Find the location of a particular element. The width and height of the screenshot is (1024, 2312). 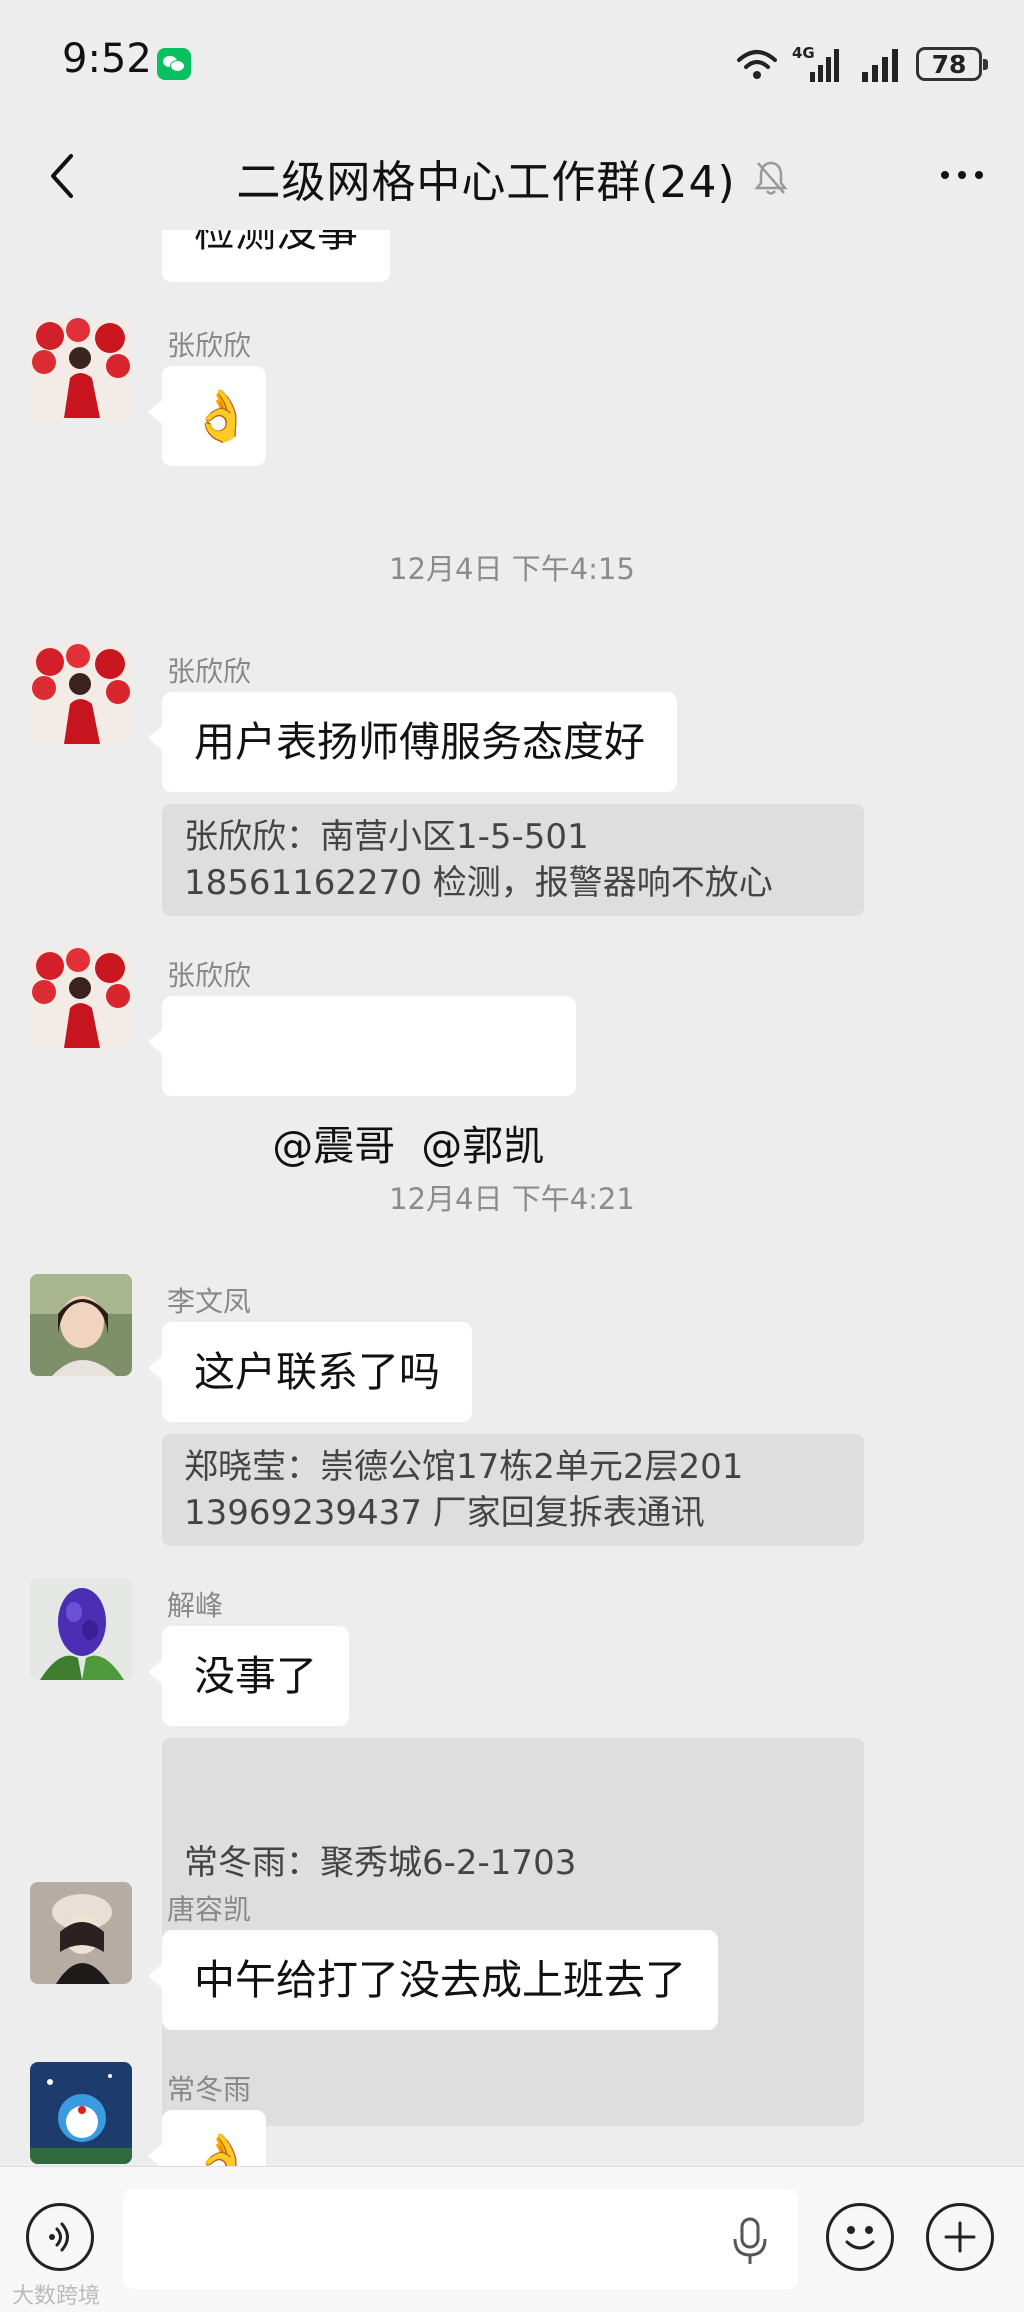

quoted-line: 13969239437 厂家回复拆表通讯 is located at coordinates (444, 1513).